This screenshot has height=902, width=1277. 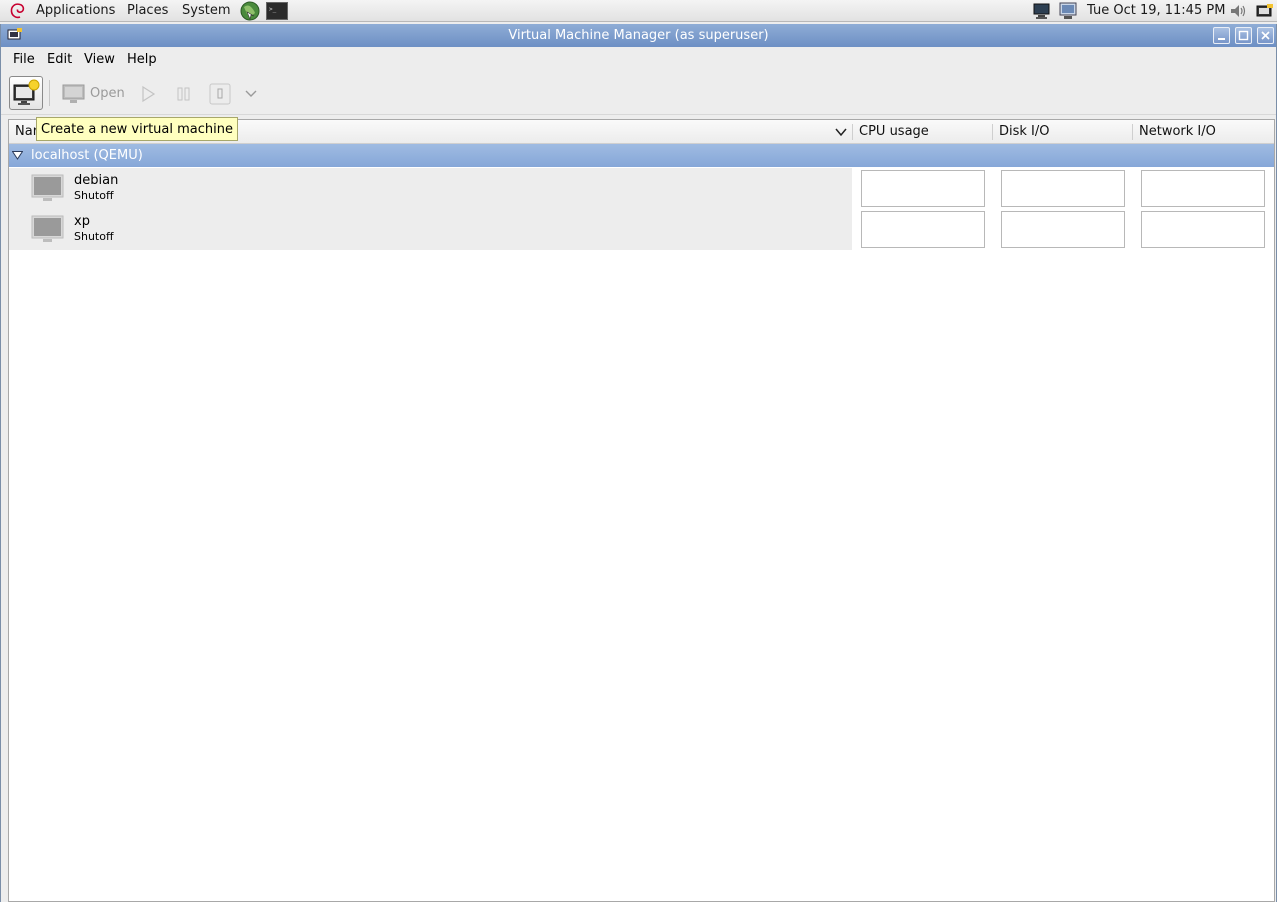 I want to click on system-menu: System, so click(x=206, y=11).